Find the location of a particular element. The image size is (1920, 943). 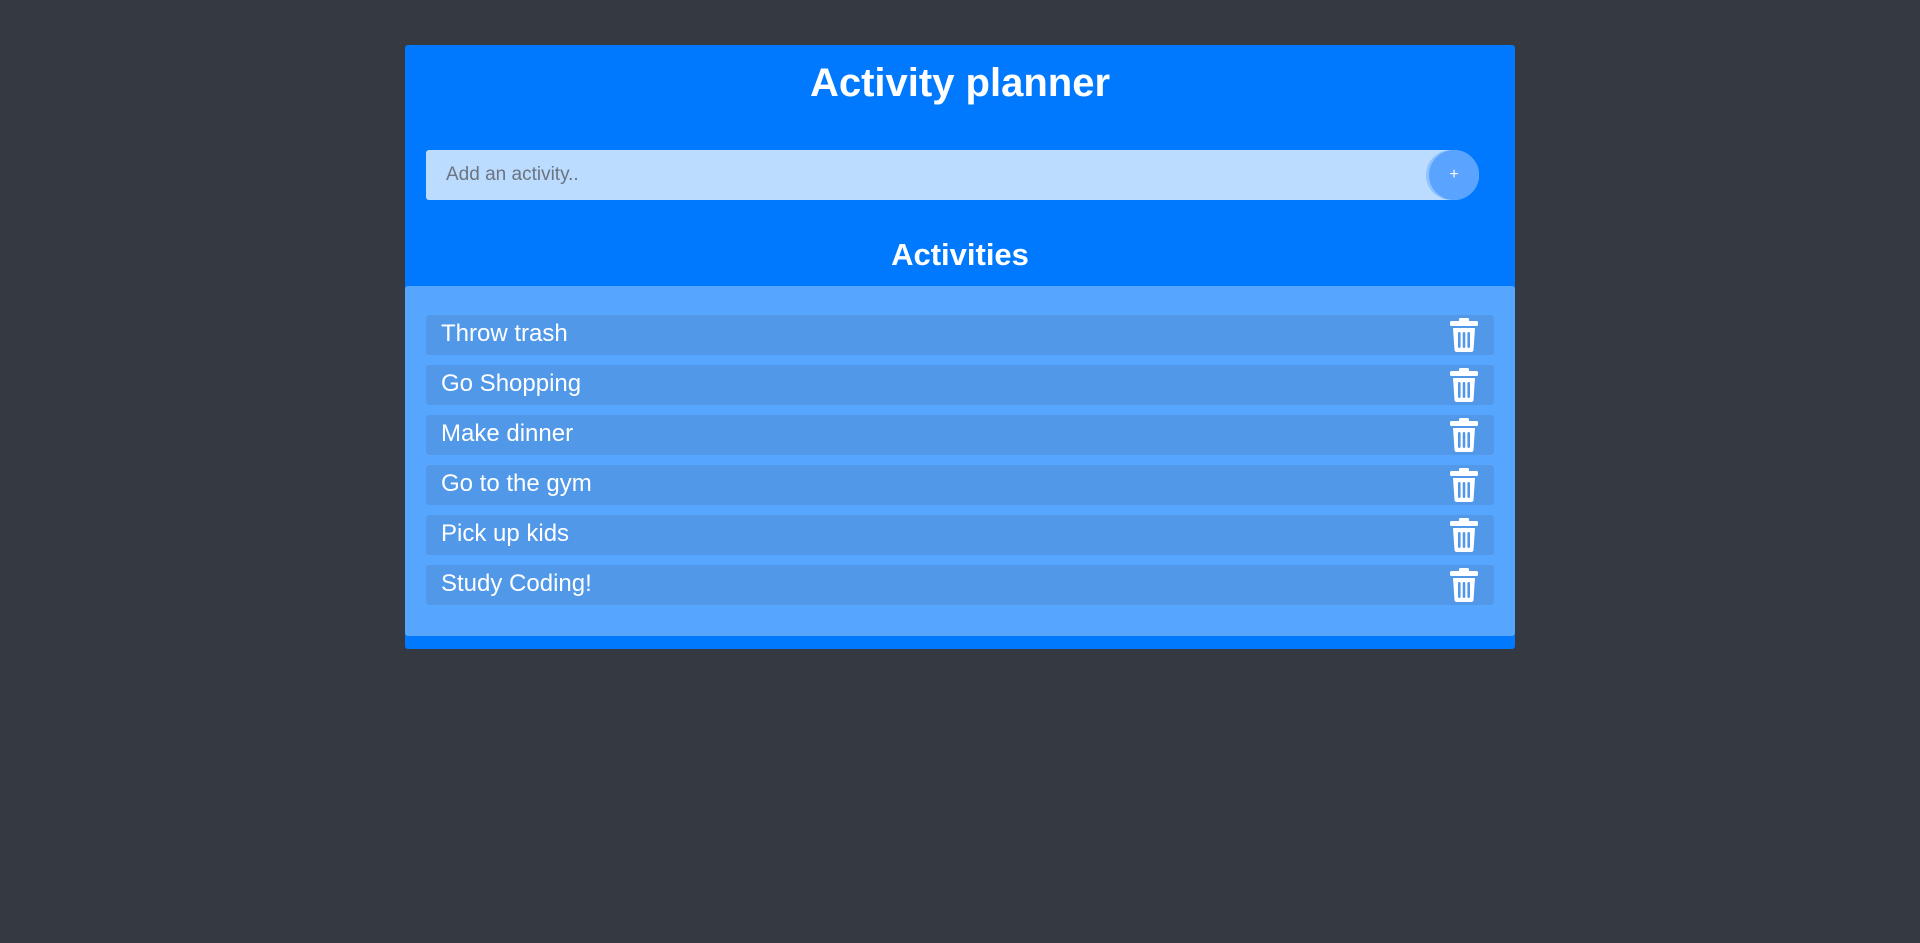

activity-label: Go to the gym is located at coordinates (516, 483).